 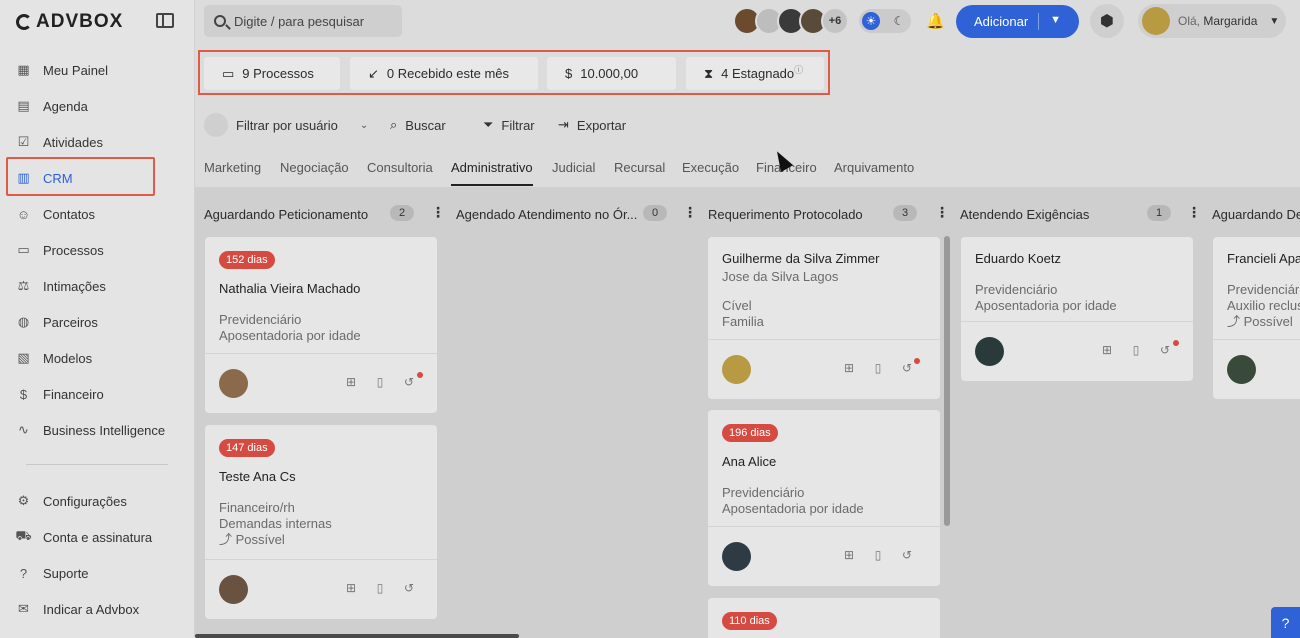 What do you see at coordinates (1285, 622) in the screenshot?
I see `help-icon: ?` at bounding box center [1285, 622].